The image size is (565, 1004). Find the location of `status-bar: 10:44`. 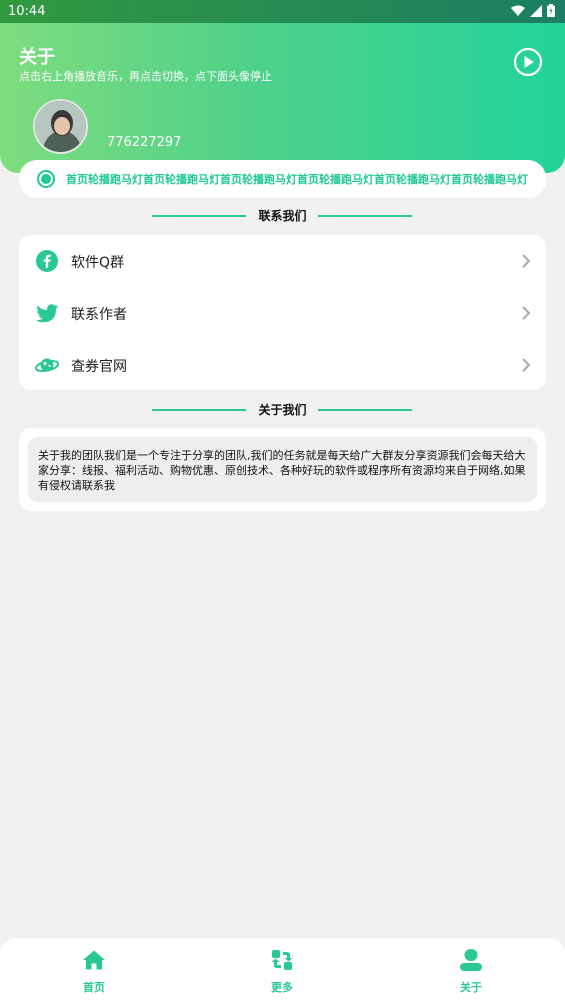

status-bar: 10:44 is located at coordinates (282, 11).